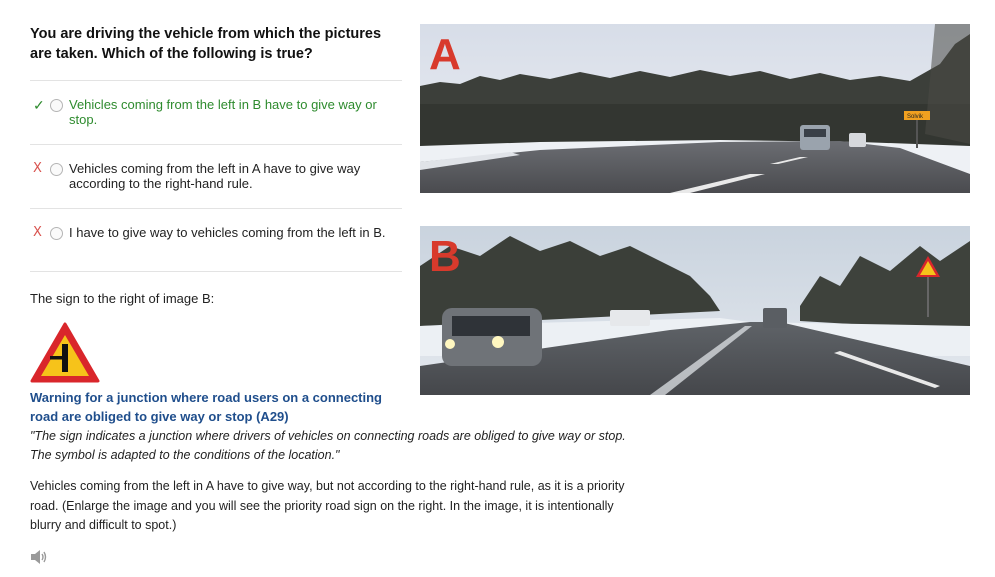 Image resolution: width=995 pixels, height=577 pixels. Describe the element at coordinates (122, 298) in the screenshot. I see `sign-caption: The sign to the right of image B:` at that location.